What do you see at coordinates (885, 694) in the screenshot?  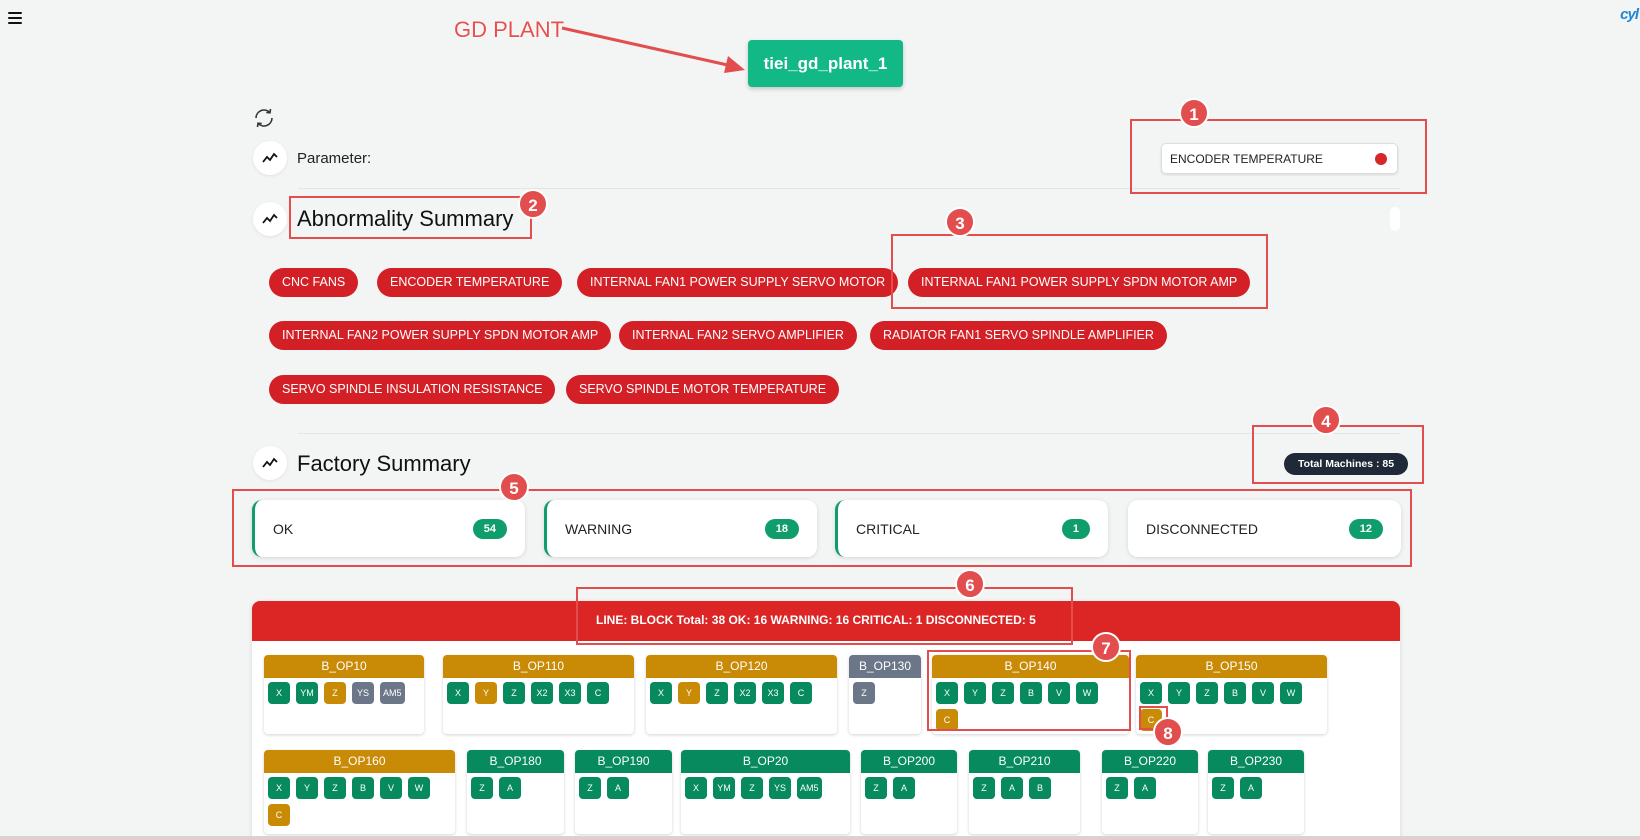 I see `machine-card: B_OP130 Z` at bounding box center [885, 694].